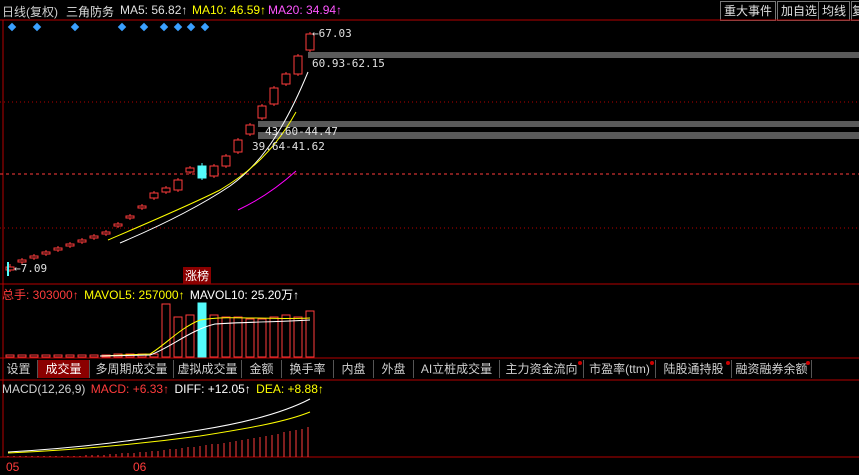 This screenshot has width=859, height=475. Describe the element at coordinates (694, 369) in the screenshot. I see `tab-11: 陆股通持股` at that location.